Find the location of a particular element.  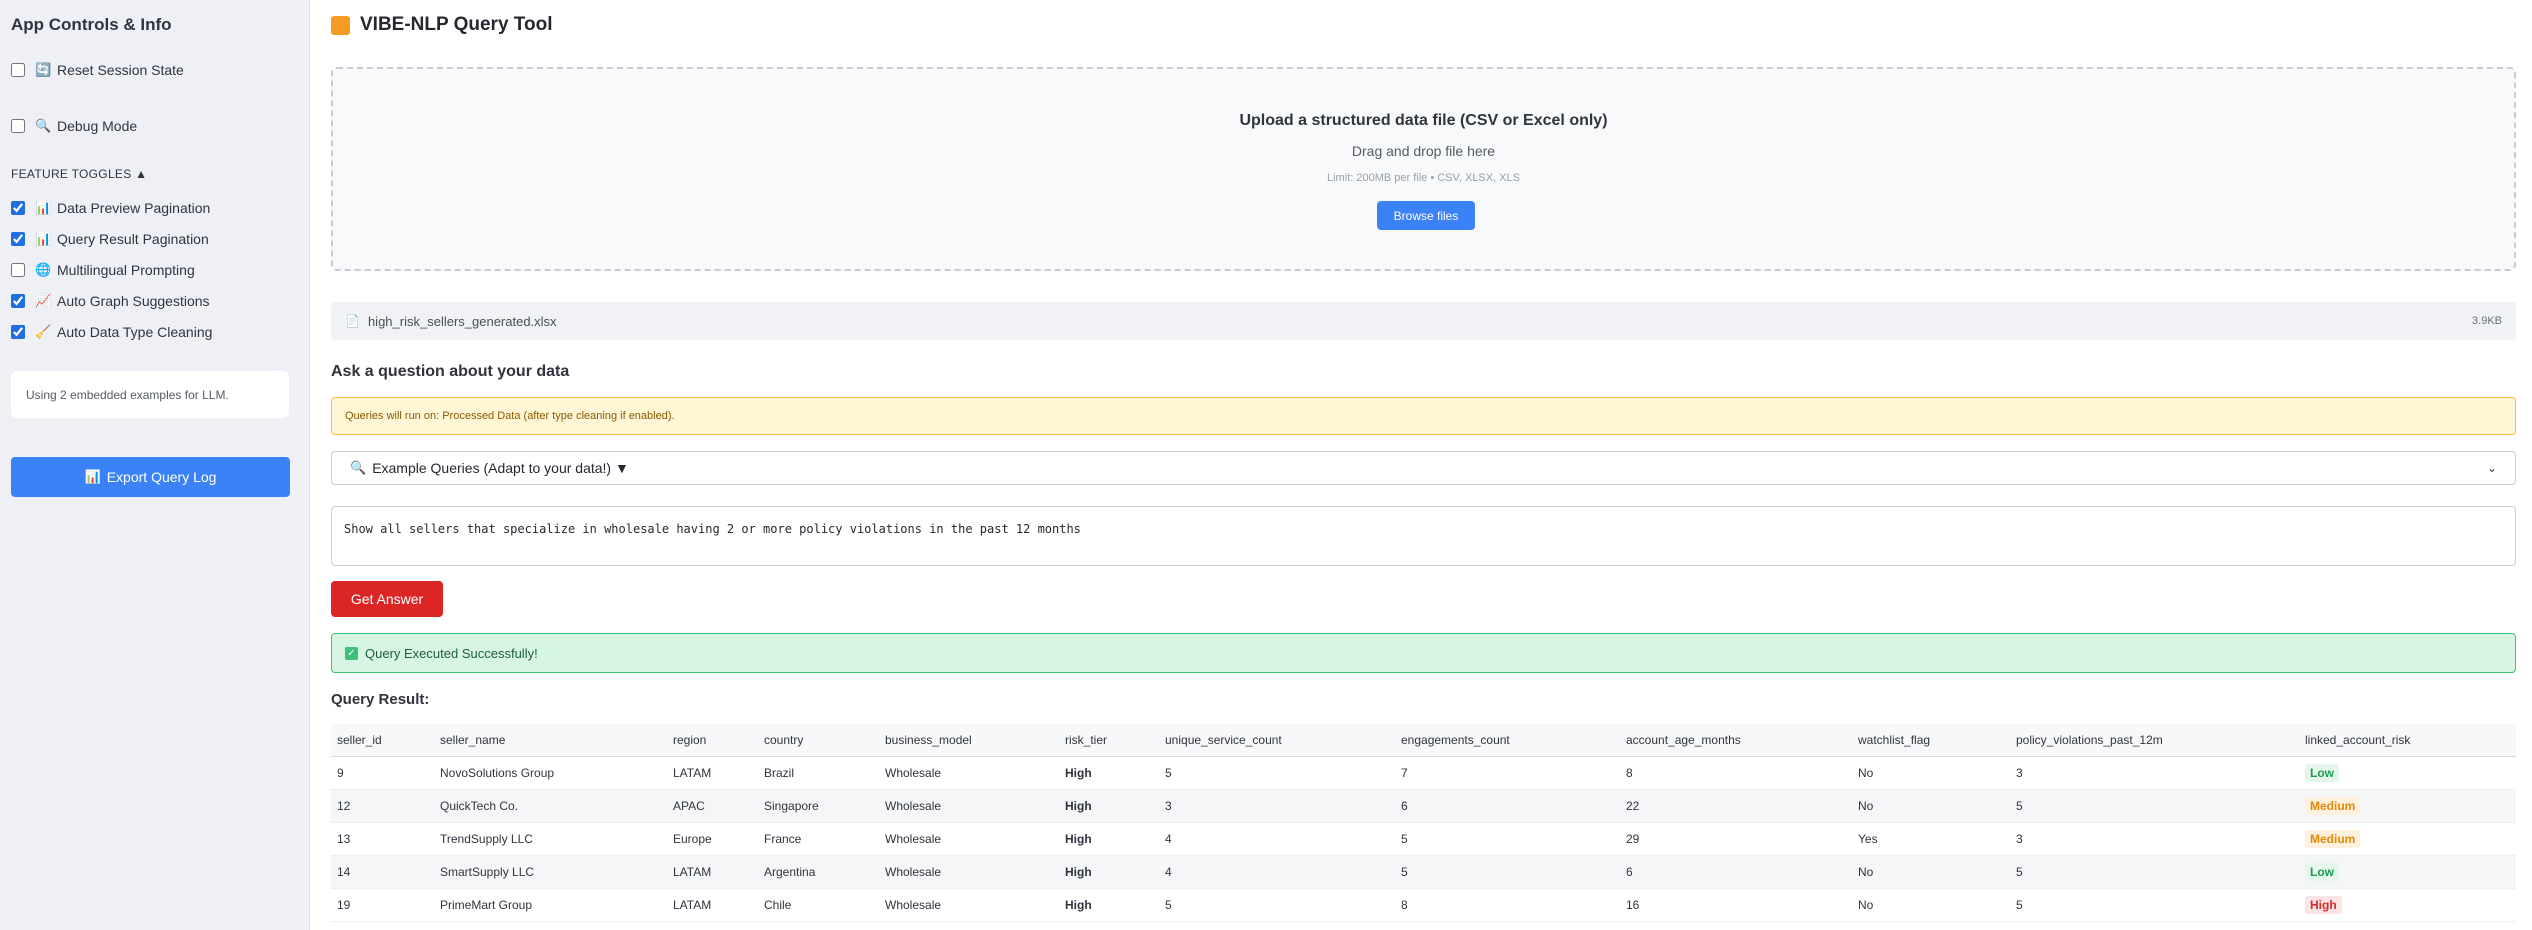

get-answer-button: Get Answer is located at coordinates (387, 599).